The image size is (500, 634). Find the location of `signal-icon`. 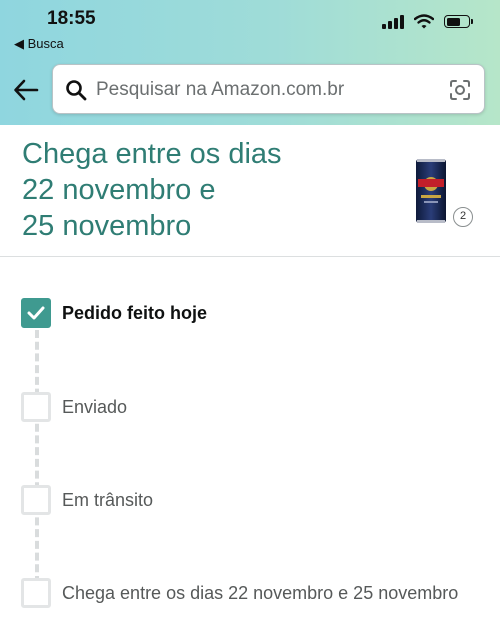

signal-icon is located at coordinates (393, 21).